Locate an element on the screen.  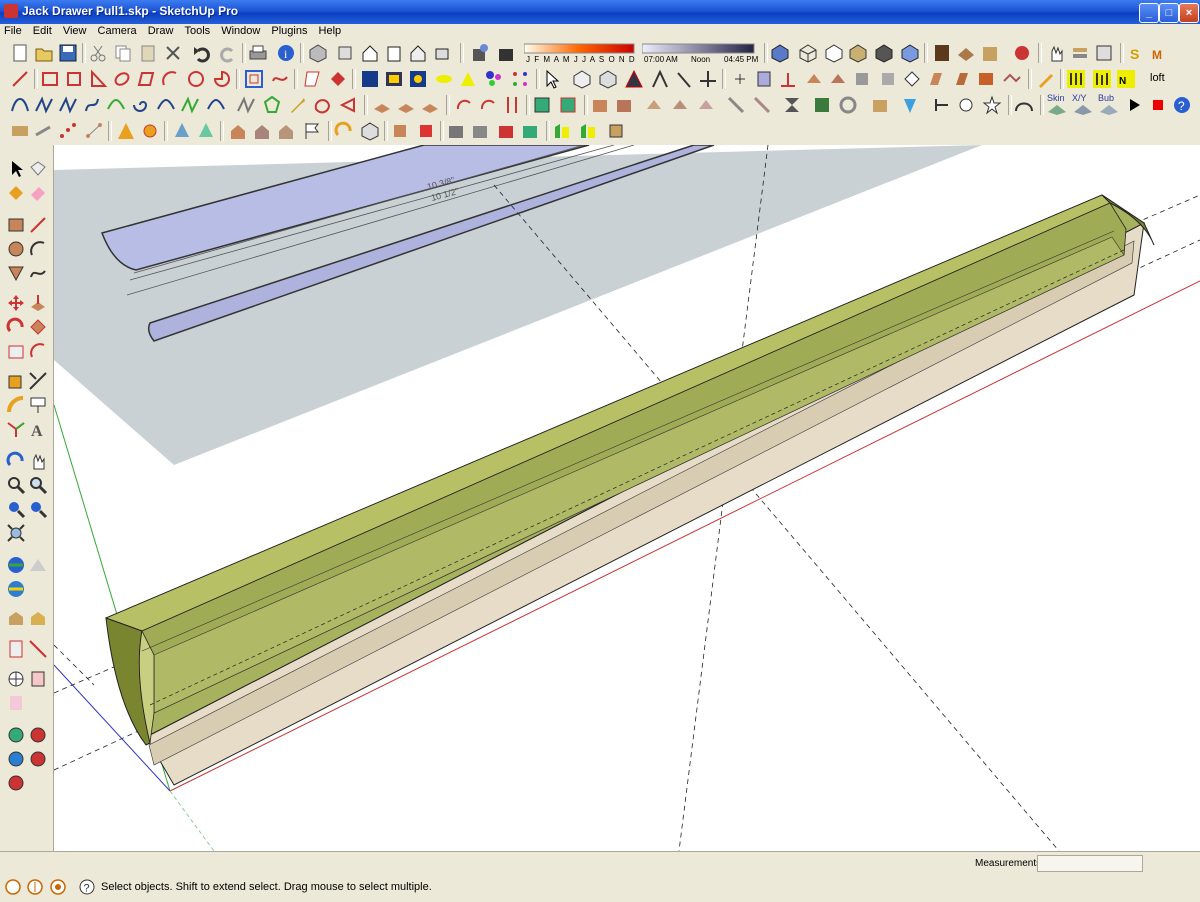
wireframe-icon is located at coordinates (808, 53).